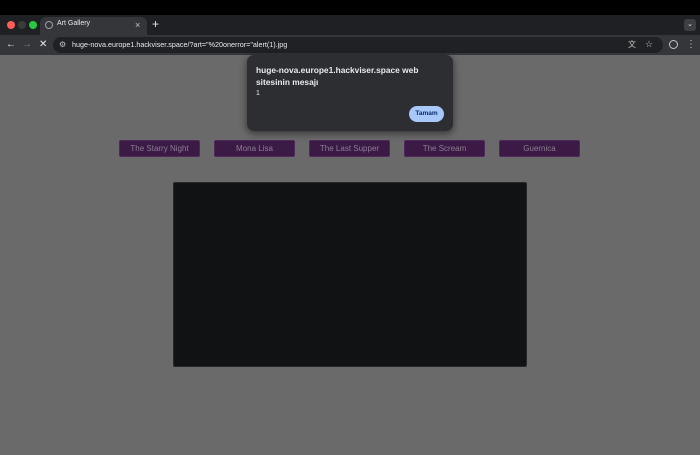  I want to click on back-button: ←, so click(11, 45).